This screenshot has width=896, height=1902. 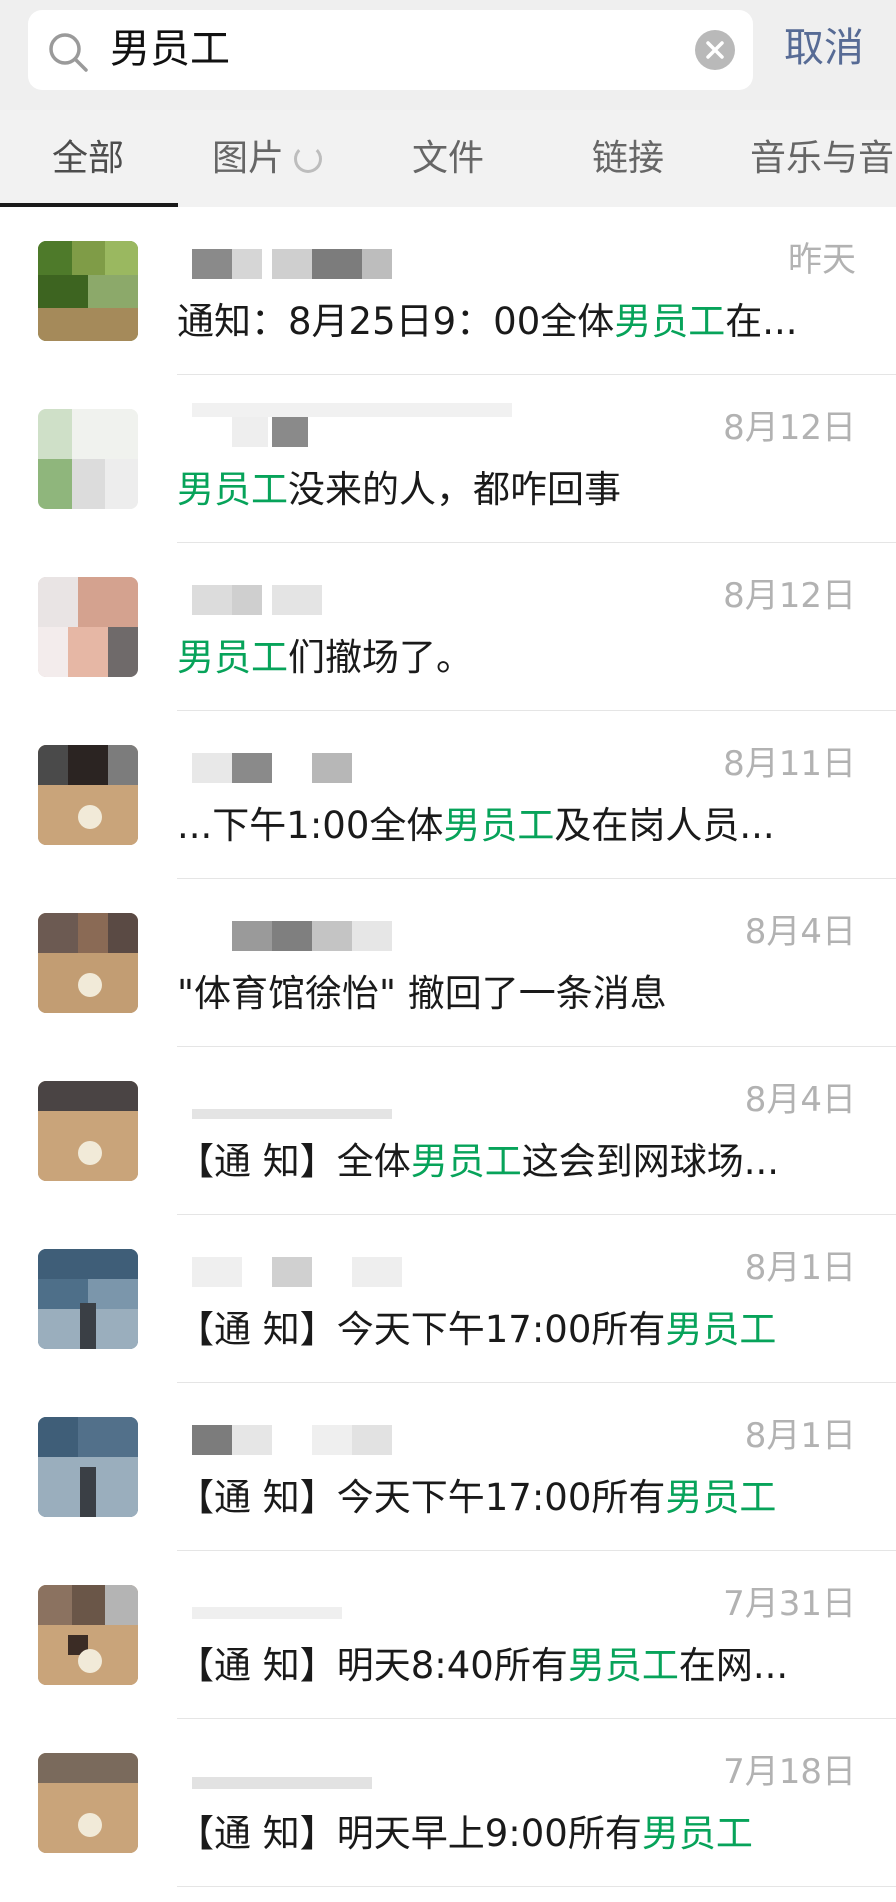 I want to click on loading-spinner-icon, so click(x=308, y=159).